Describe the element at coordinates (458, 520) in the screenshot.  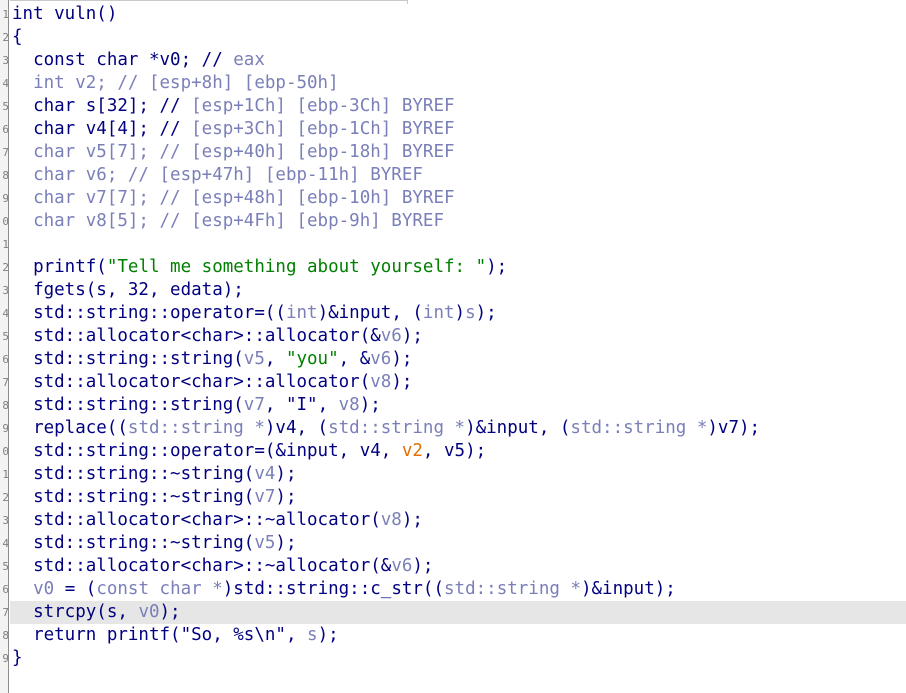
I see `code-line: std::allocator<char>::~allocator(v8);` at that location.